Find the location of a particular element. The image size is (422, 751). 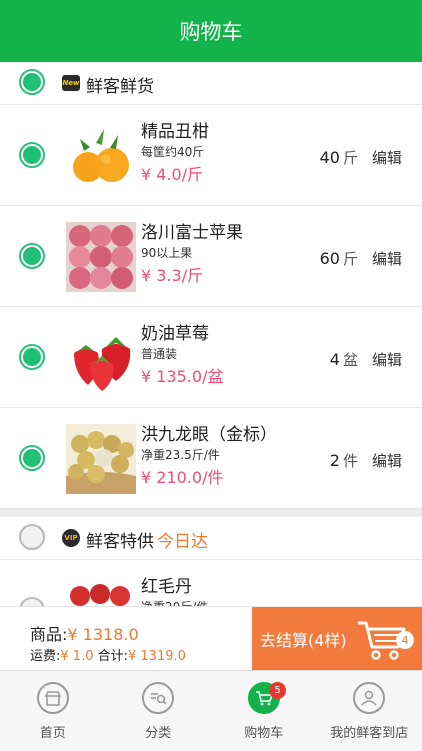

item-name: 奶油草莓 is located at coordinates (175, 331).